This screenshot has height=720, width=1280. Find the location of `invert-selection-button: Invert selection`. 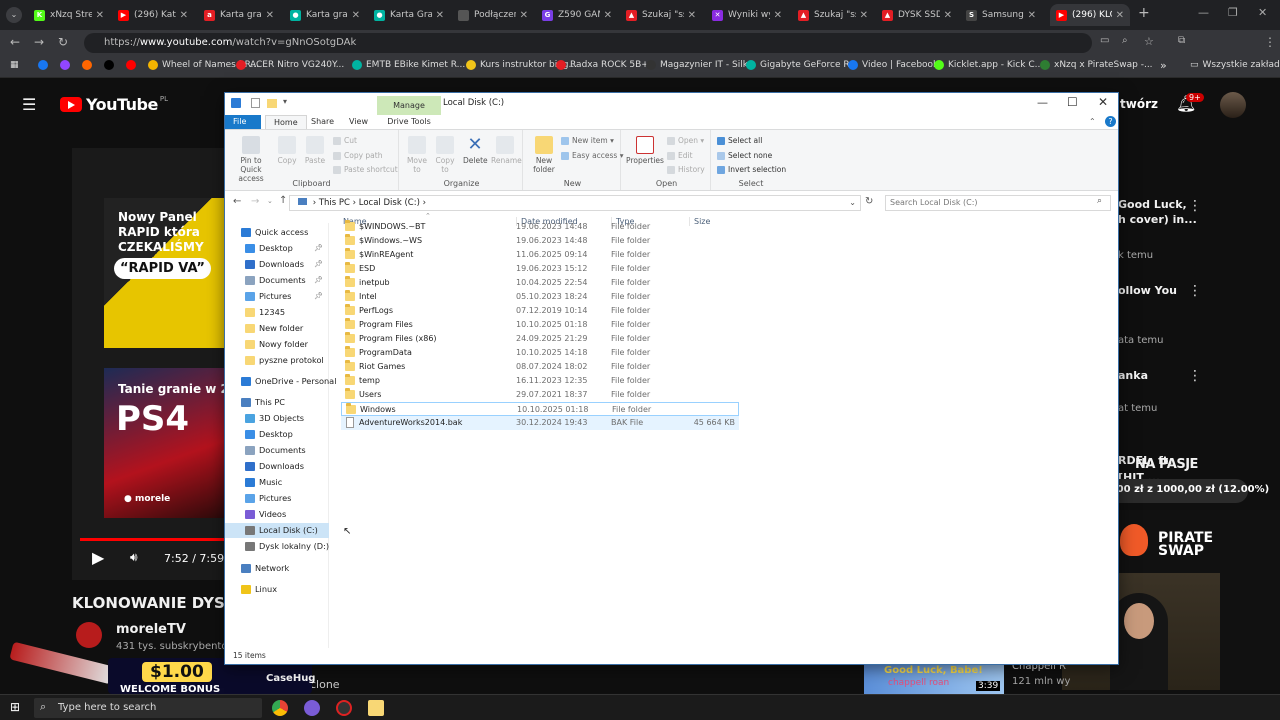

invert-selection-button: Invert selection is located at coordinates (751, 169).